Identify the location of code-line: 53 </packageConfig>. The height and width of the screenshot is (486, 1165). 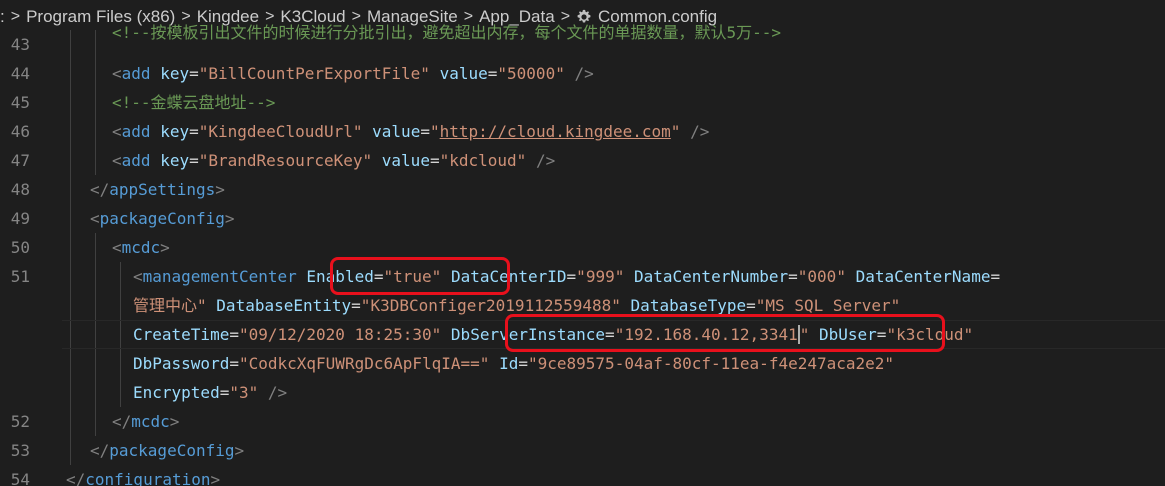
(582, 450).